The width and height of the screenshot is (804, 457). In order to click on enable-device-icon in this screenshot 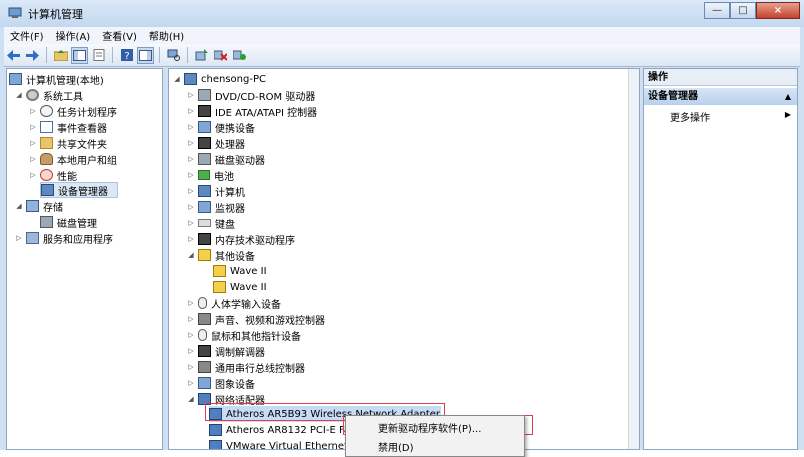, I will do `click(239, 55)`.